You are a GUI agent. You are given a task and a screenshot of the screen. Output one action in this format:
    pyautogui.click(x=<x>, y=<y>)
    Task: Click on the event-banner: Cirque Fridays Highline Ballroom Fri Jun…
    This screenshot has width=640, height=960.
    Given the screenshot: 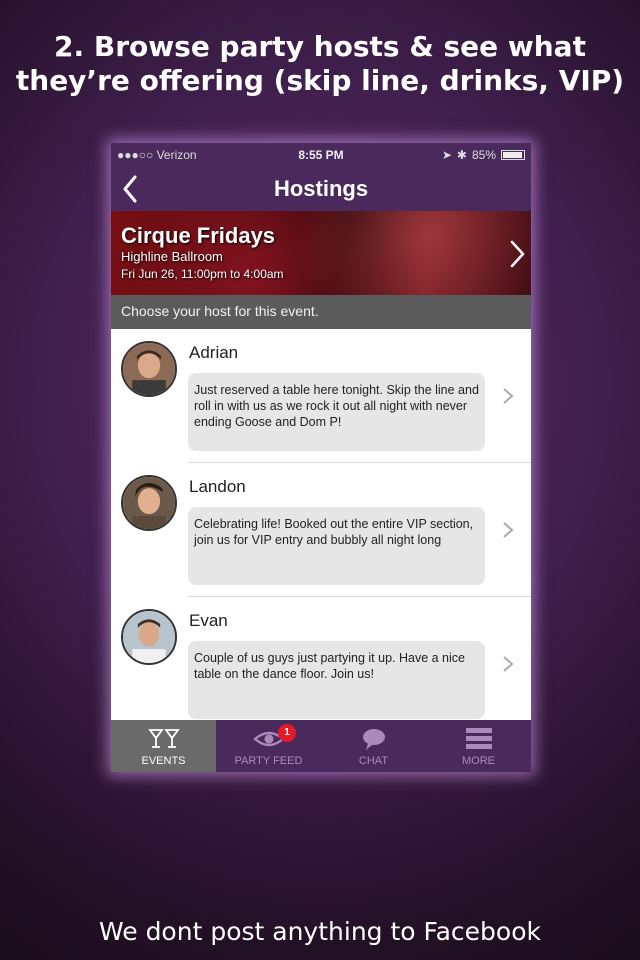 What is the action you would take?
    pyautogui.click(x=321, y=253)
    